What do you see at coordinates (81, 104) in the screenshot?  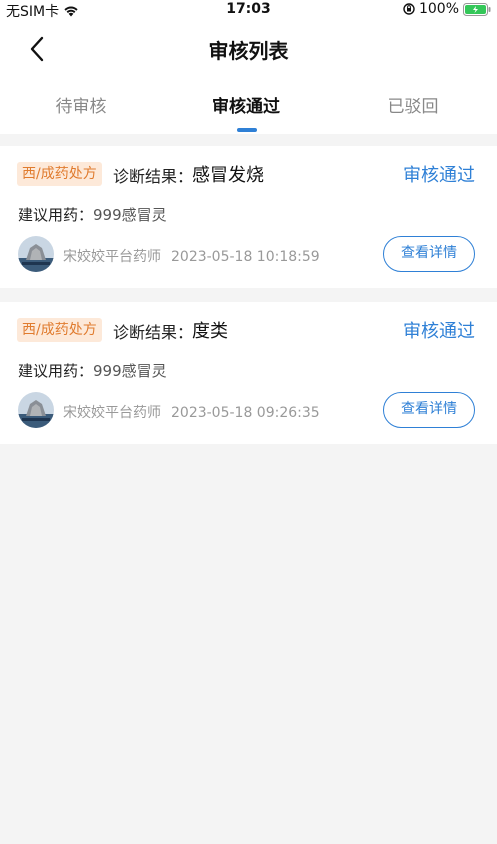 I see `tab-pending: 待审核` at bounding box center [81, 104].